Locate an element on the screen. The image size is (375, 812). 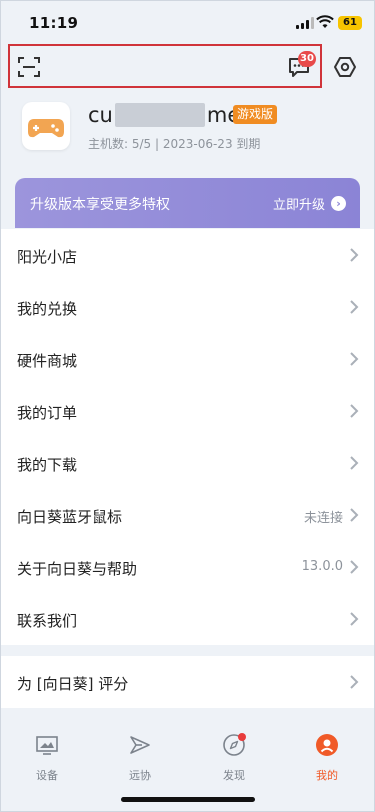
home-indicator is located at coordinates (188, 799).